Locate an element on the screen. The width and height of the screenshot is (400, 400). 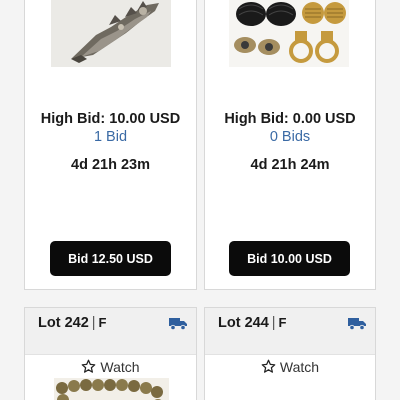
lot-number: Lot 242 is located at coordinates (63, 323).